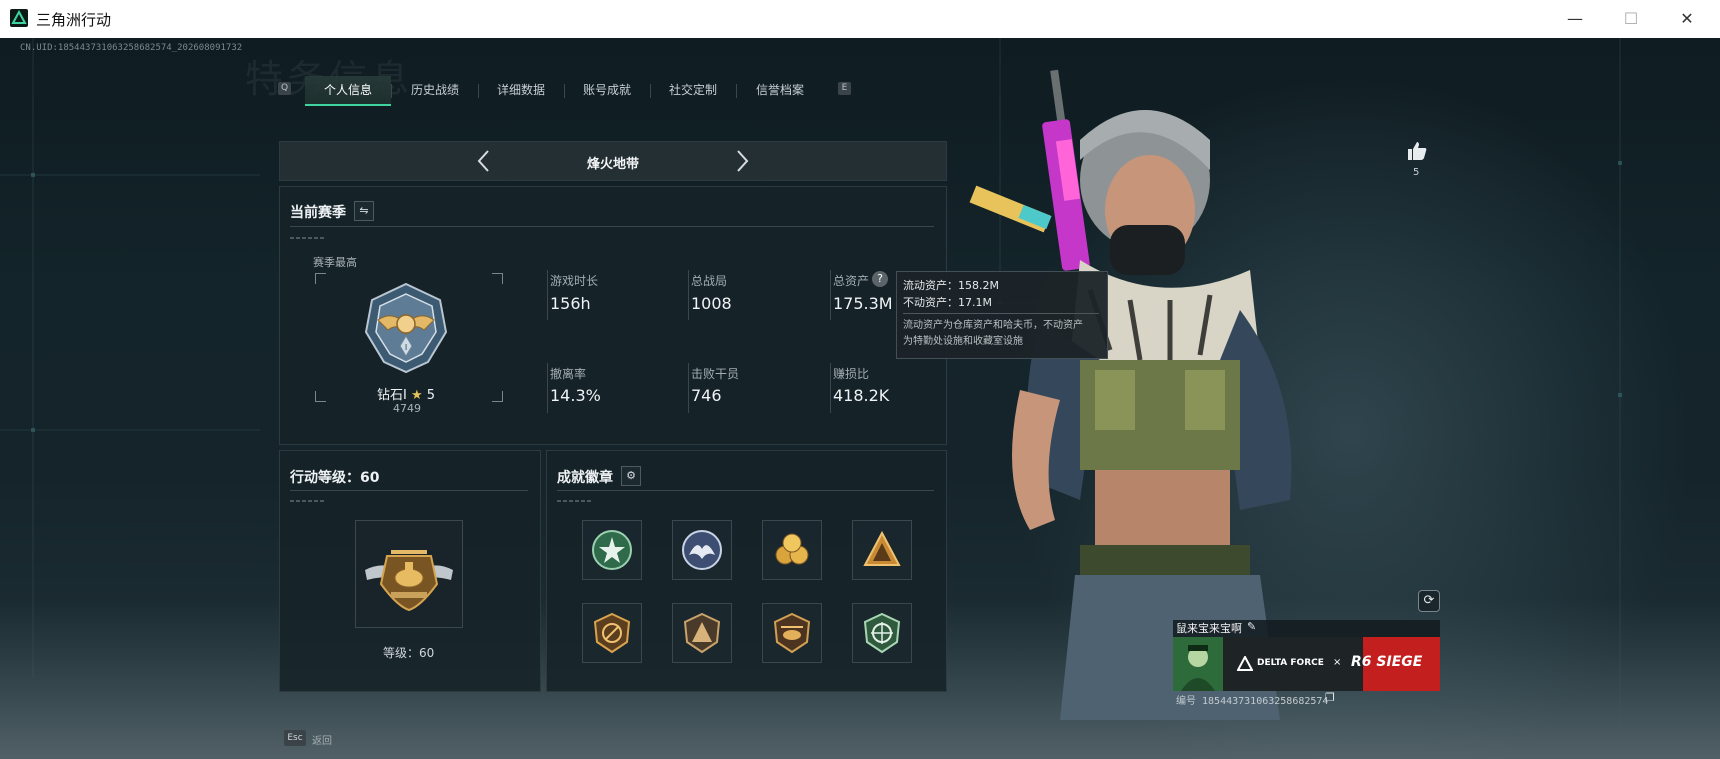 This screenshot has height=759, width=1720. What do you see at coordinates (585, 478) in the screenshot?
I see `achievements-title: 成就徽章` at bounding box center [585, 478].